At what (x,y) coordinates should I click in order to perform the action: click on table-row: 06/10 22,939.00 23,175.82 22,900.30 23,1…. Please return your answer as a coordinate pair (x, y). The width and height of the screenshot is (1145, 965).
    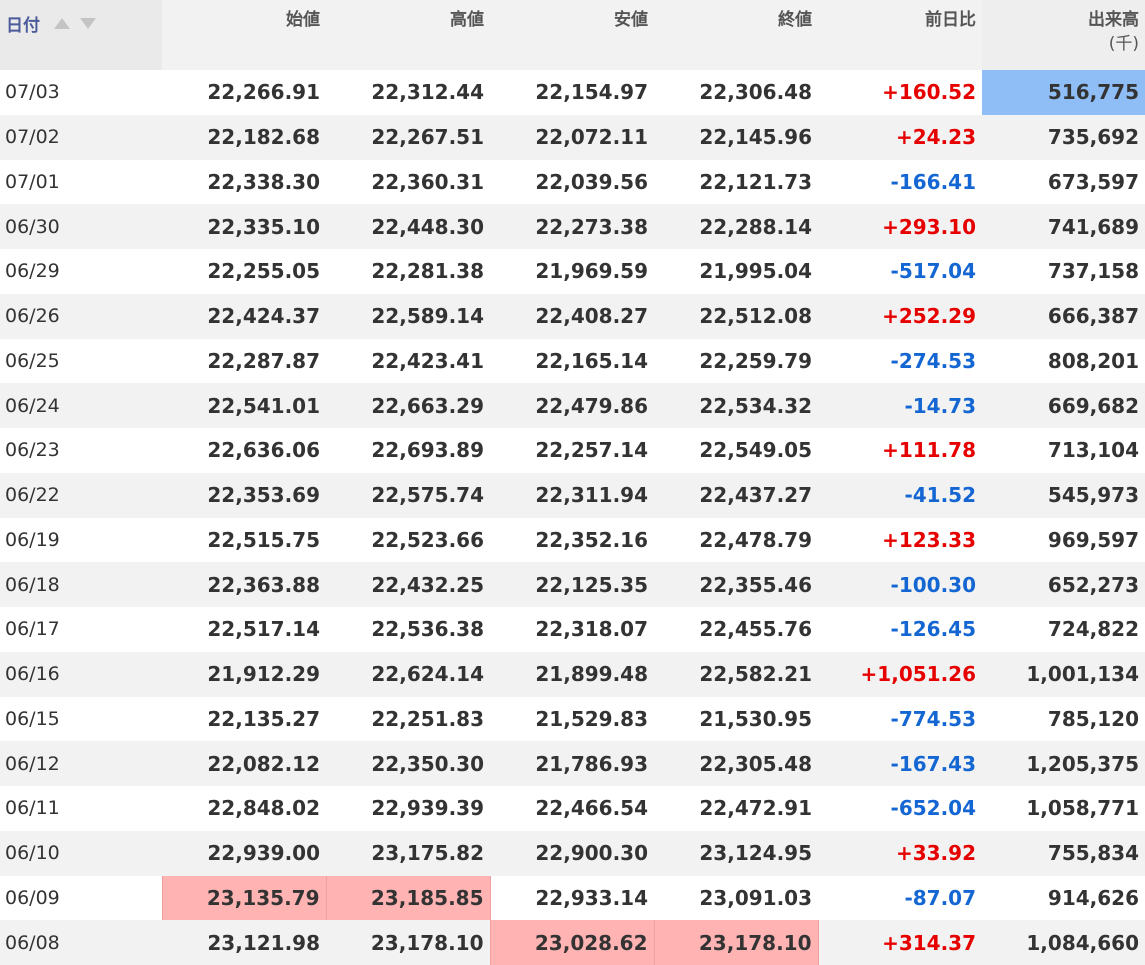
    Looking at the image, I should click on (572, 853).